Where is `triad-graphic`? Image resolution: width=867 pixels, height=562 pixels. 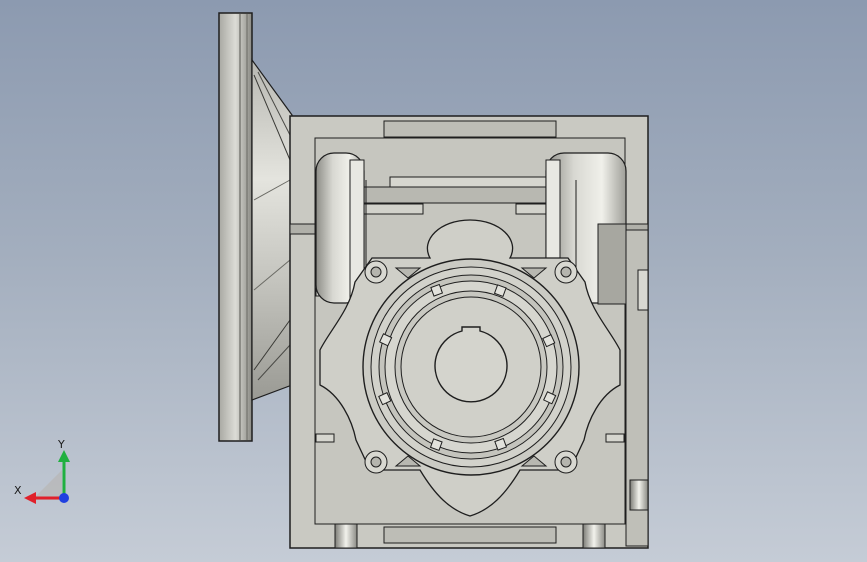
triad-graphic is located at coordinates (47, 477).